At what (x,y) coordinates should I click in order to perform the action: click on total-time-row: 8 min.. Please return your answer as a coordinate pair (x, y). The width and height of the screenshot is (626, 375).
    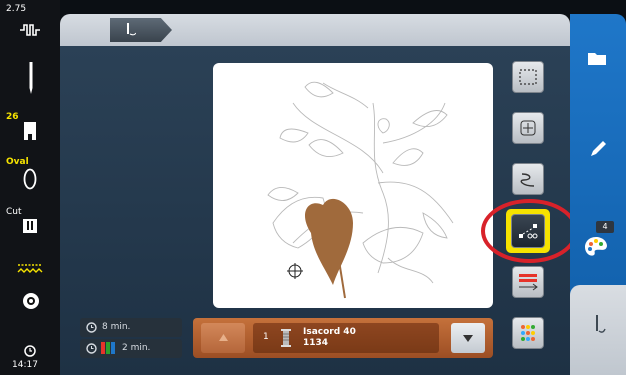
    Looking at the image, I should click on (131, 327).